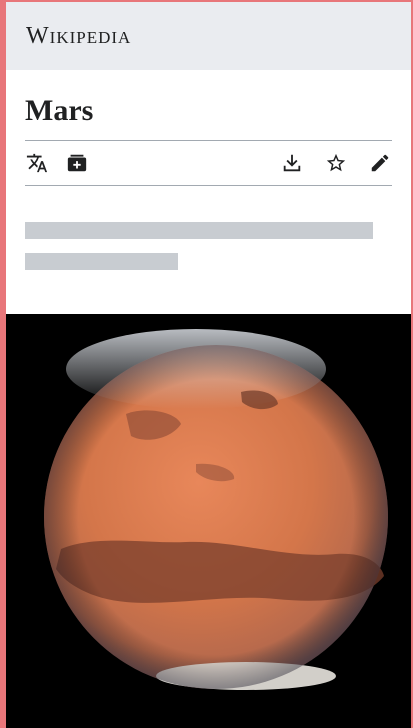 Image resolution: width=413 pixels, height=728 pixels. Describe the element at coordinates (78, 36) in the screenshot. I see `wikipedia-wordmark: Wikipedia` at that location.